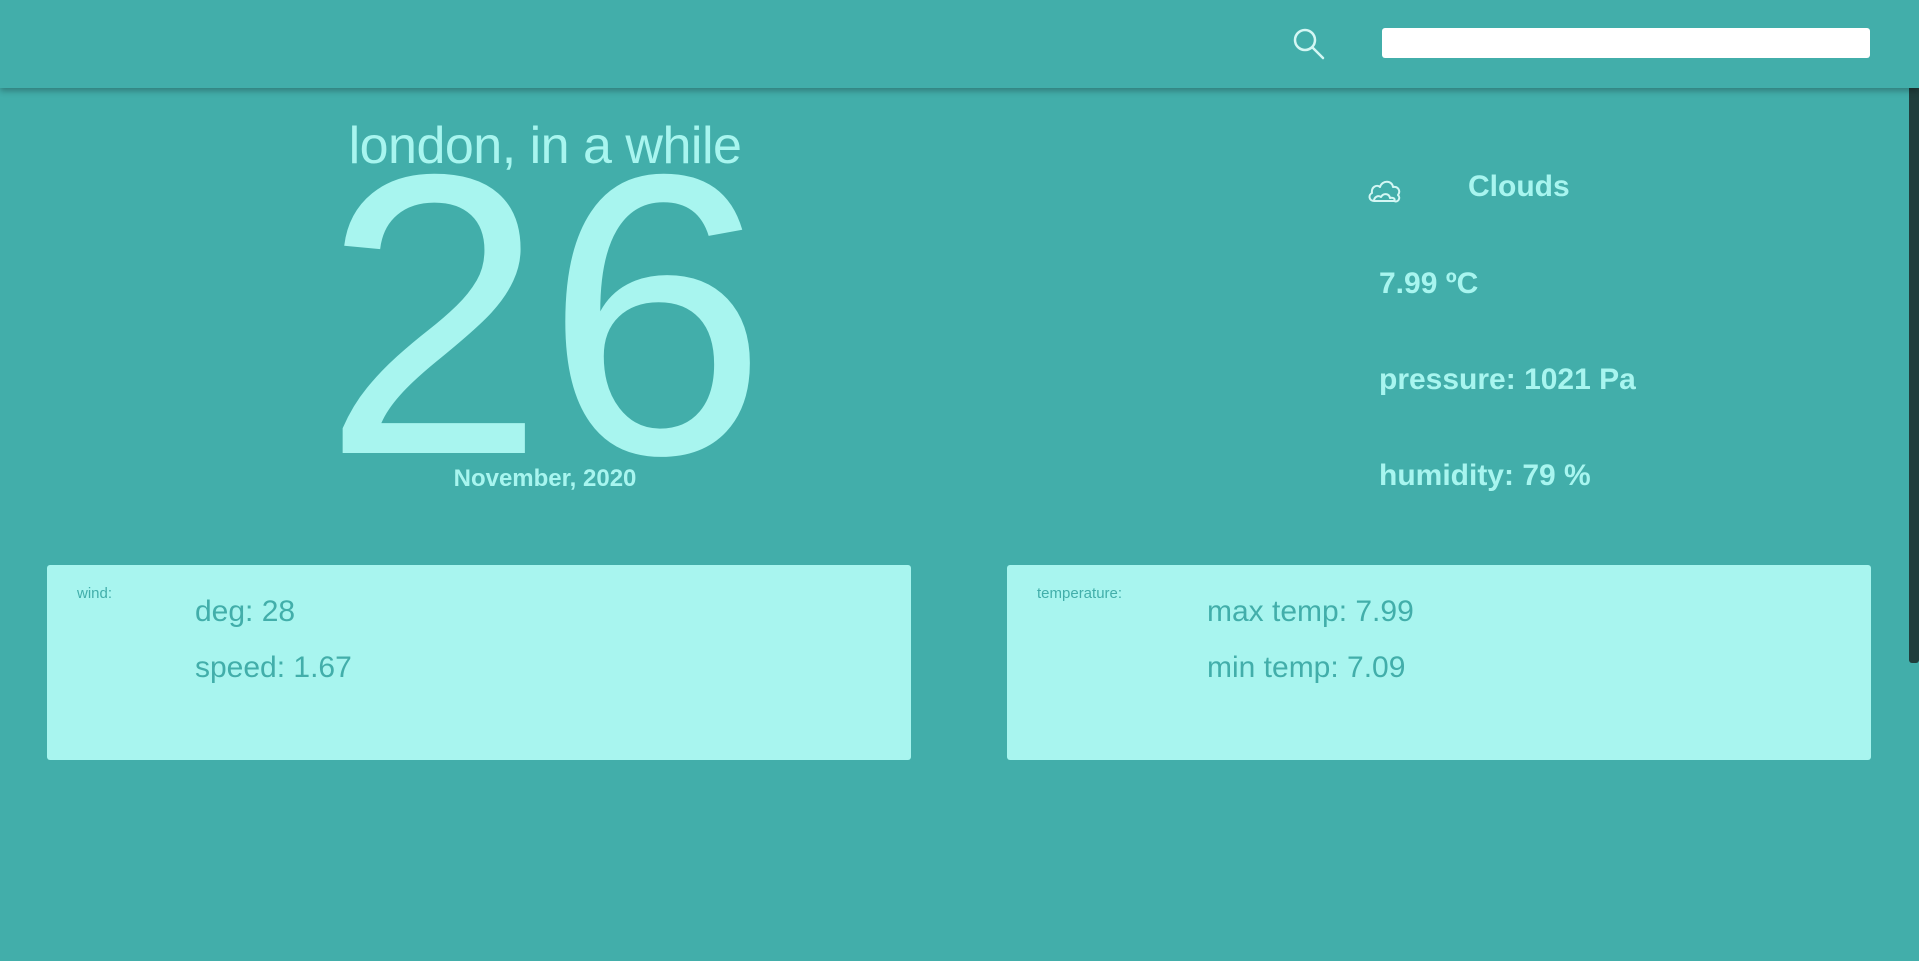 The width and height of the screenshot is (1919, 961). I want to click on wind-deg: deg: 28, so click(245, 611).